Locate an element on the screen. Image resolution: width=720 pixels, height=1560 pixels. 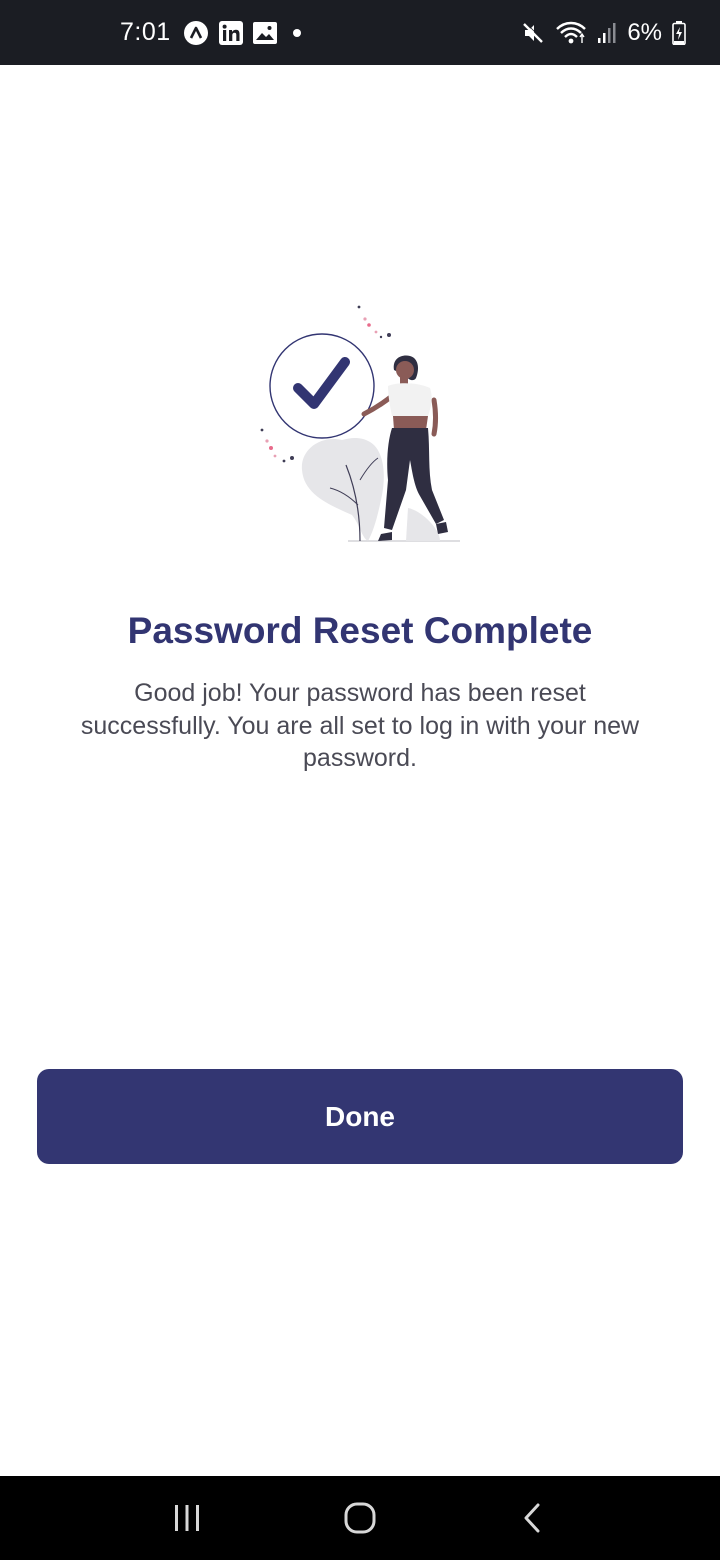
wifi-icon is located at coordinates (571, 33).